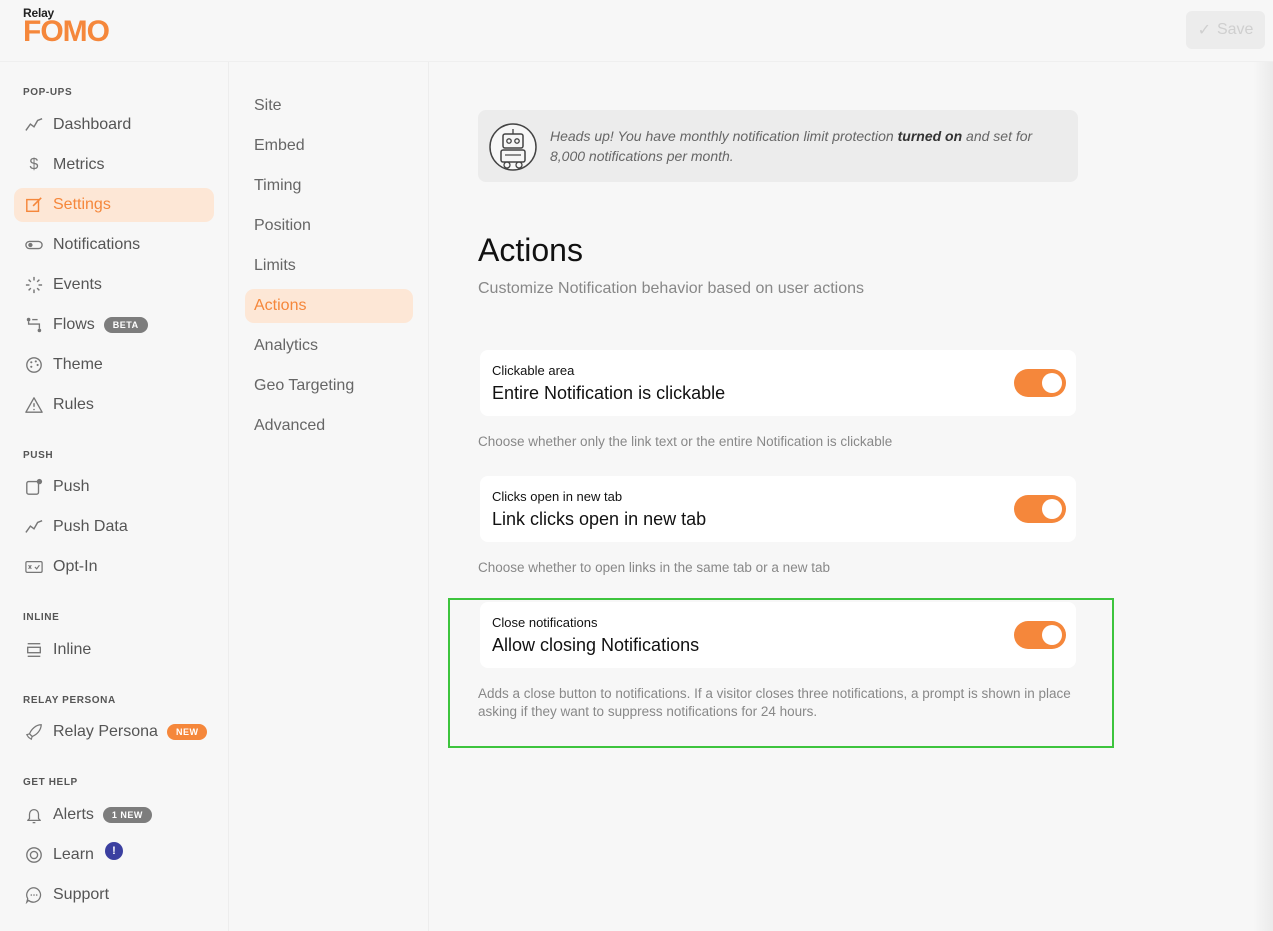 The image size is (1273, 931). Describe the element at coordinates (79, 164) in the screenshot. I see `sidebar-item-label: Metrics` at that location.